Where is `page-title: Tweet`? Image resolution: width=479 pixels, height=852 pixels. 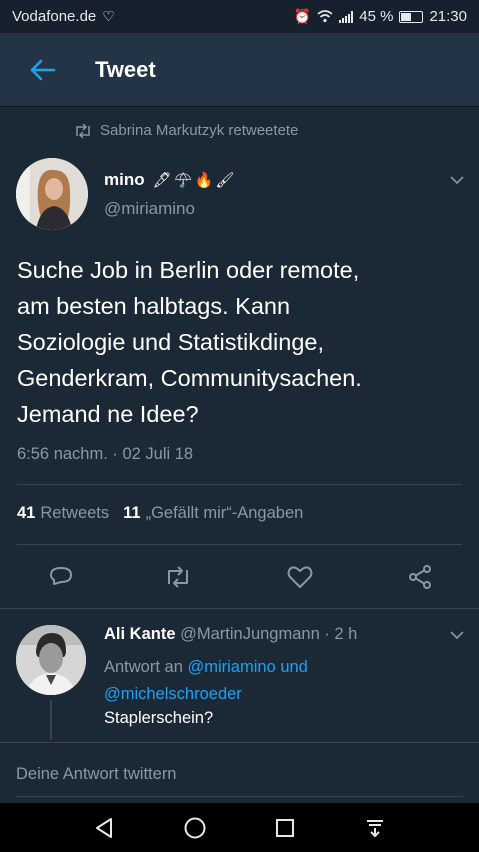 page-title: Tweet is located at coordinates (125, 69).